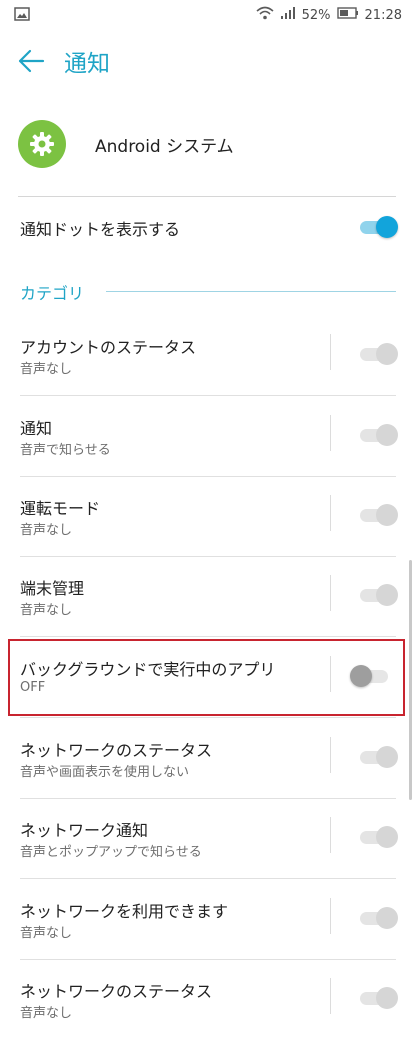  Describe the element at coordinates (207, 437) in the screenshot. I see `category-row-notification: 通知 音声で知らせる` at that location.